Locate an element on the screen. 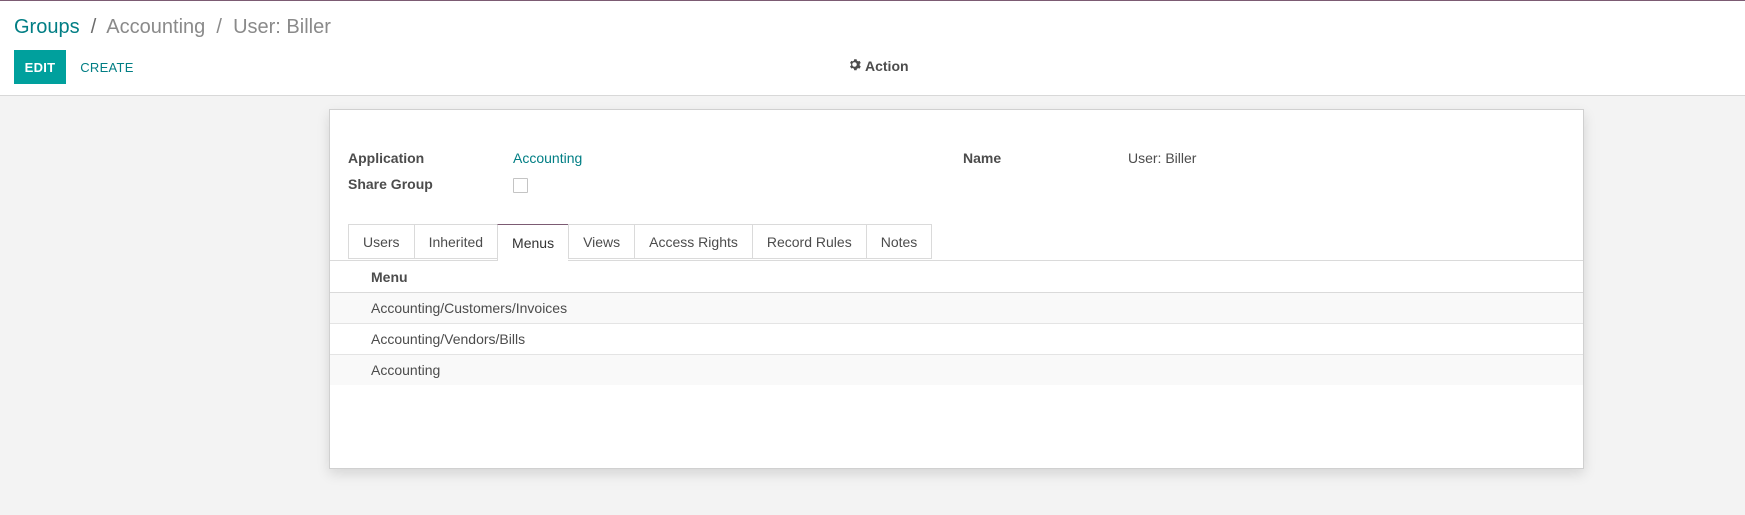 Image resolution: width=1745 pixels, height=515 pixels. table-row: Accounting is located at coordinates (956, 370).